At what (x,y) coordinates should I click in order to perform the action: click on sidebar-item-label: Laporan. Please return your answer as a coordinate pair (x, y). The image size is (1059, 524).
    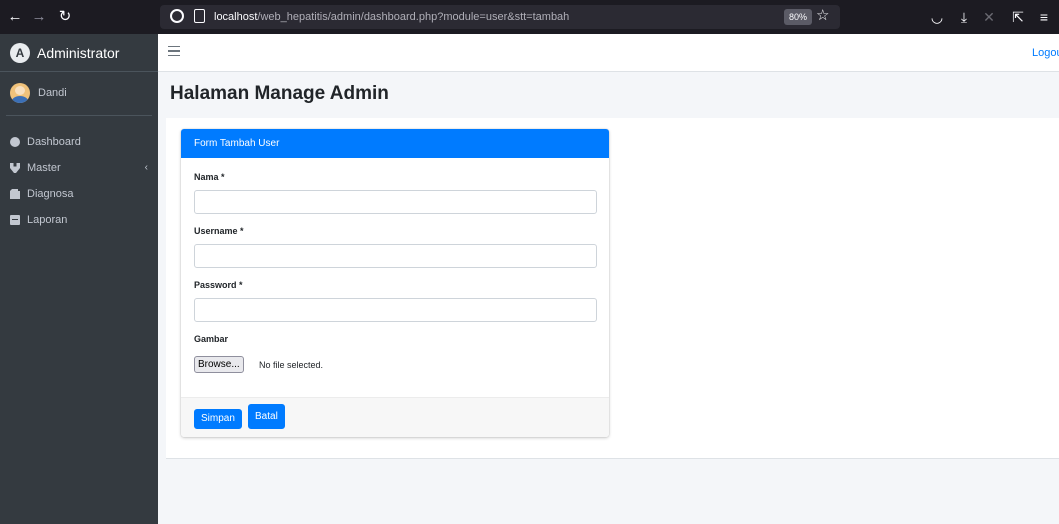
    Looking at the image, I should click on (47, 220).